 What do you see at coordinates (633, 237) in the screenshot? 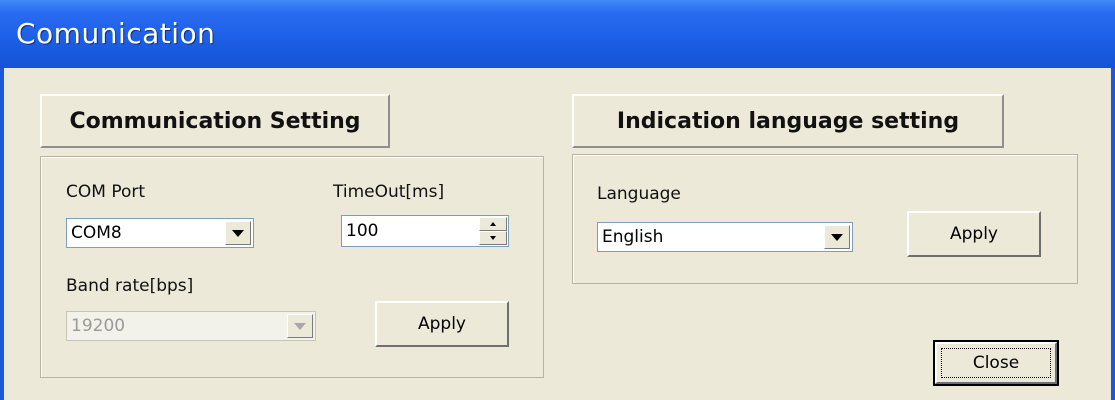
I see `language-value: English` at bounding box center [633, 237].